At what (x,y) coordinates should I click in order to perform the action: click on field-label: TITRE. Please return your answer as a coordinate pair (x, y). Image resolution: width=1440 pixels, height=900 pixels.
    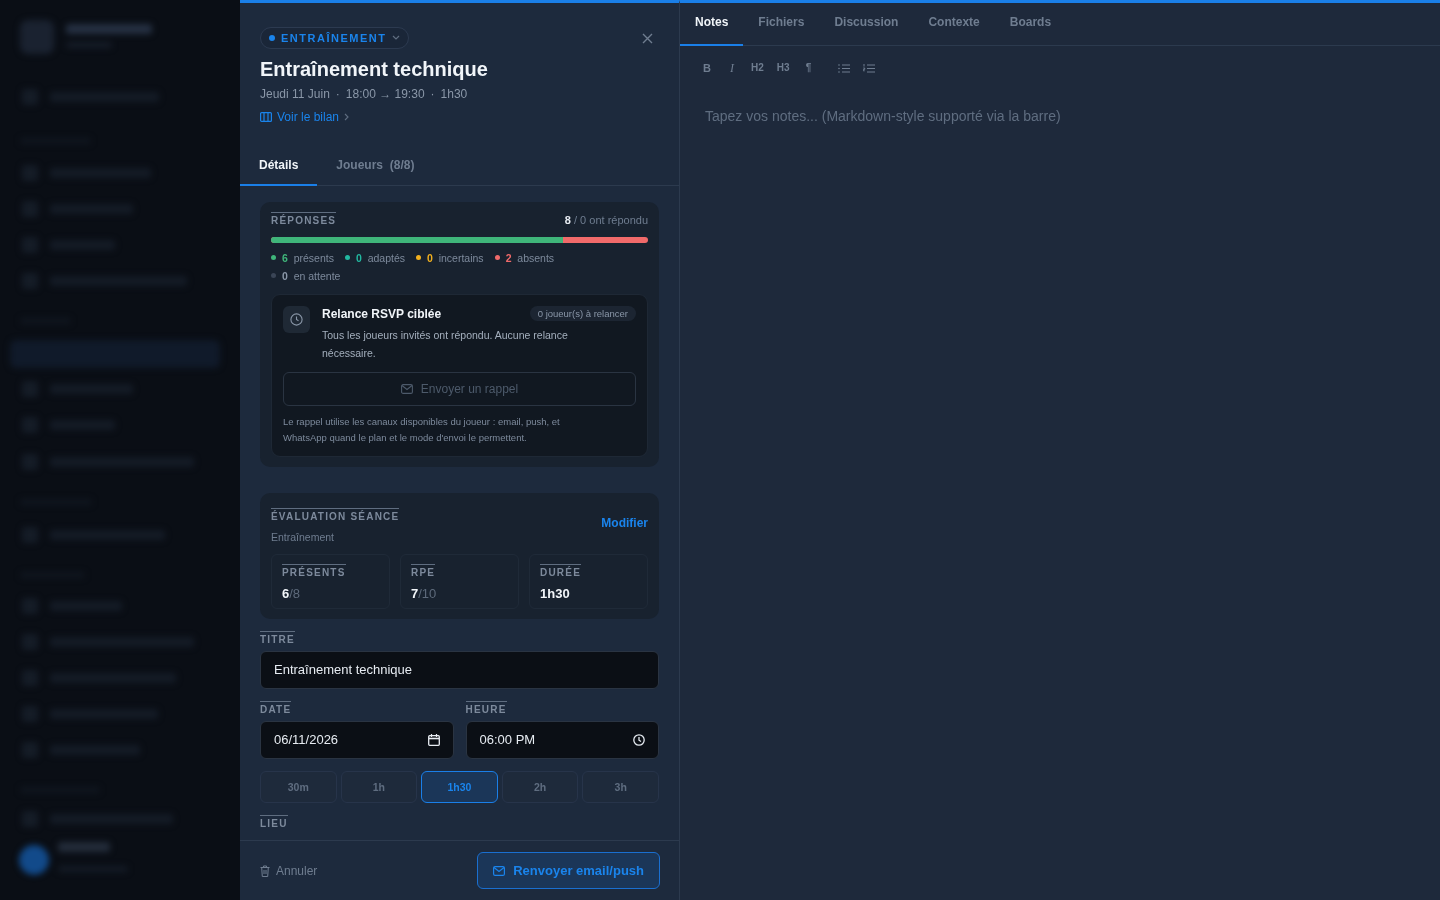
    Looking at the image, I should click on (277, 638).